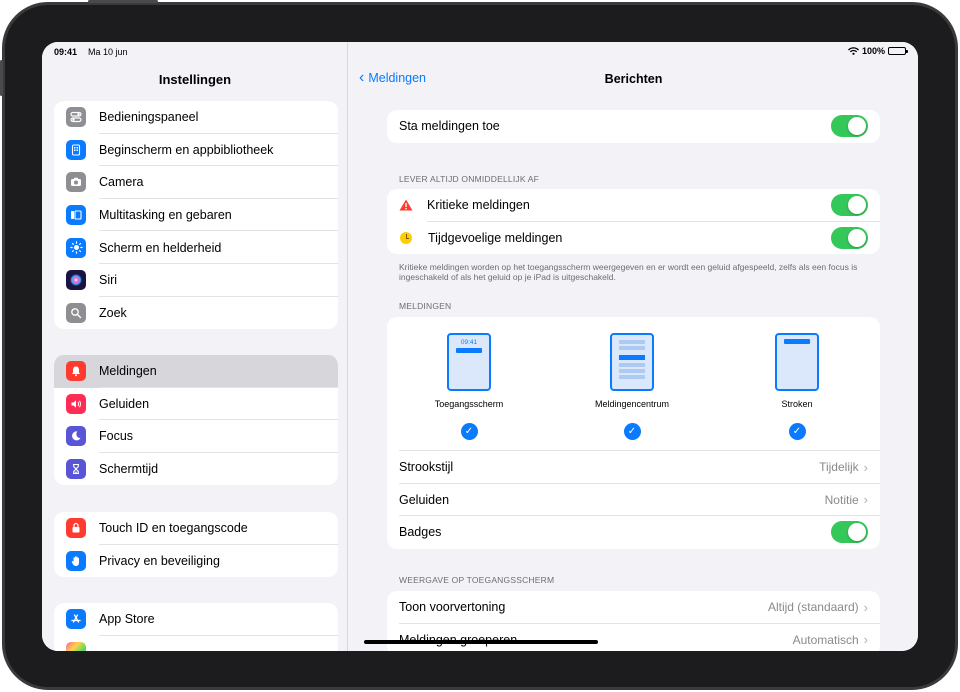  Describe the element at coordinates (426, 467) in the screenshot. I see `banner-style-label: Strookstijl` at that location.